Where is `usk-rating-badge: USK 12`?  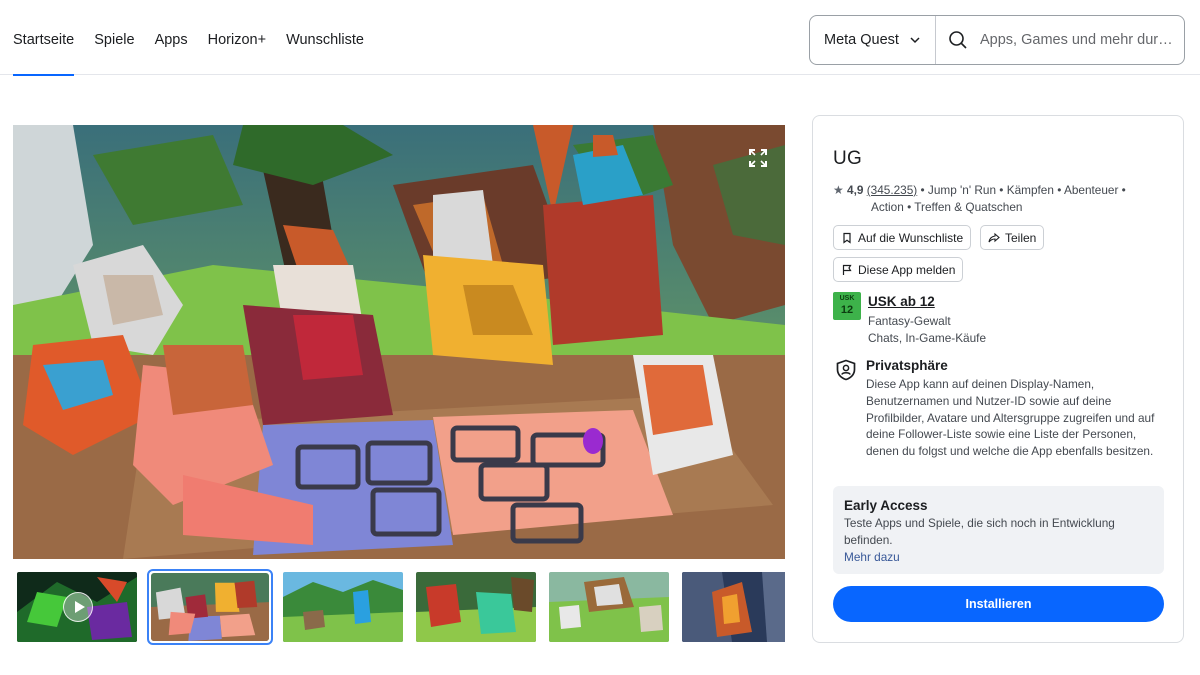 usk-rating-badge: USK 12 is located at coordinates (847, 306).